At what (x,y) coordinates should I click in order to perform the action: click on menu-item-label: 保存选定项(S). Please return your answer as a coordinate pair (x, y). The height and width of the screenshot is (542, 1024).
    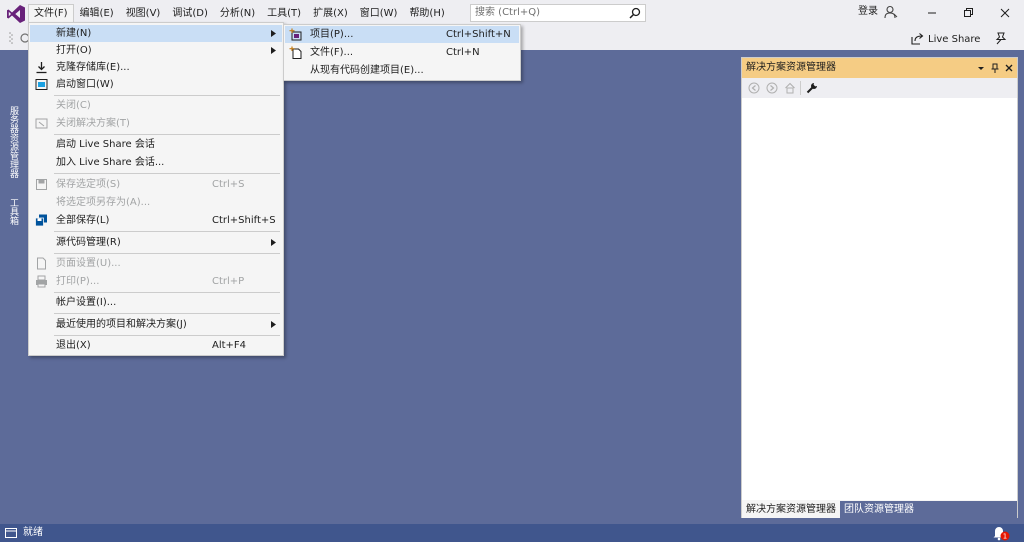
    Looking at the image, I should click on (88, 184).